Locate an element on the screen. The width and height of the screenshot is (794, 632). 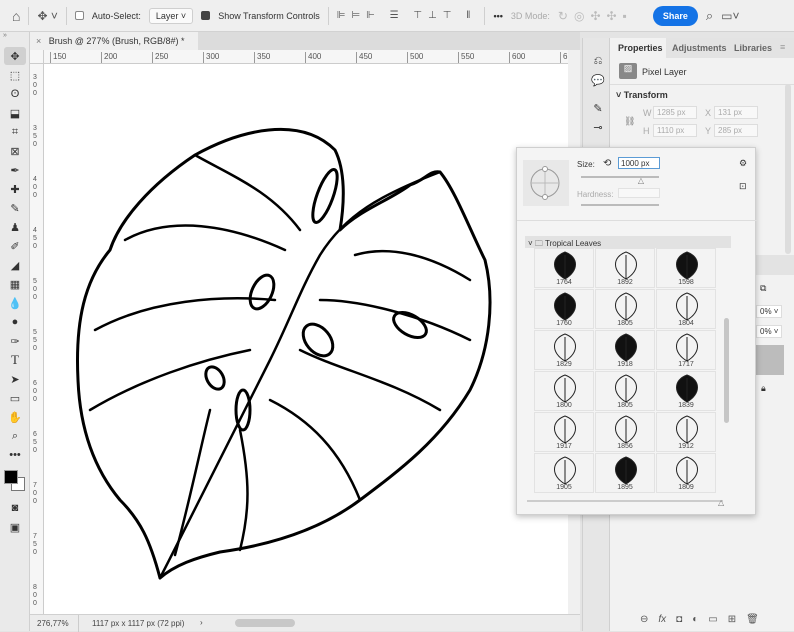
adjustment-layer-icon: ◐ is located at coordinates (695, 619).